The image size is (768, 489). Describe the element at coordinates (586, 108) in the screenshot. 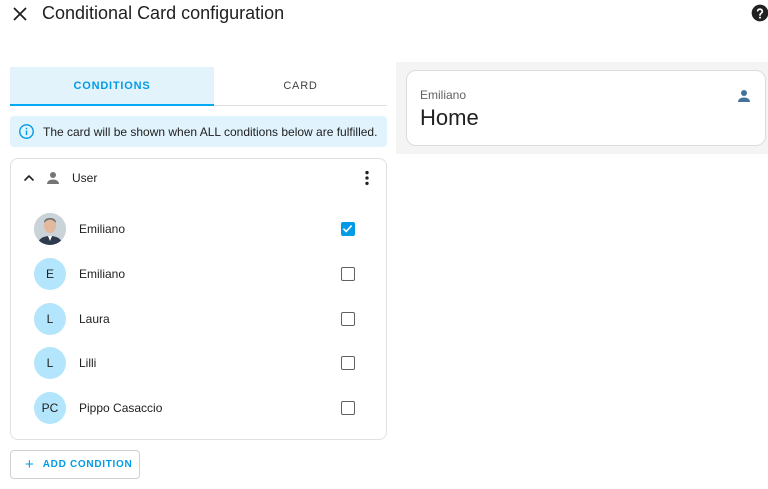

I see `entity-card-preview: Emiliano Home` at that location.